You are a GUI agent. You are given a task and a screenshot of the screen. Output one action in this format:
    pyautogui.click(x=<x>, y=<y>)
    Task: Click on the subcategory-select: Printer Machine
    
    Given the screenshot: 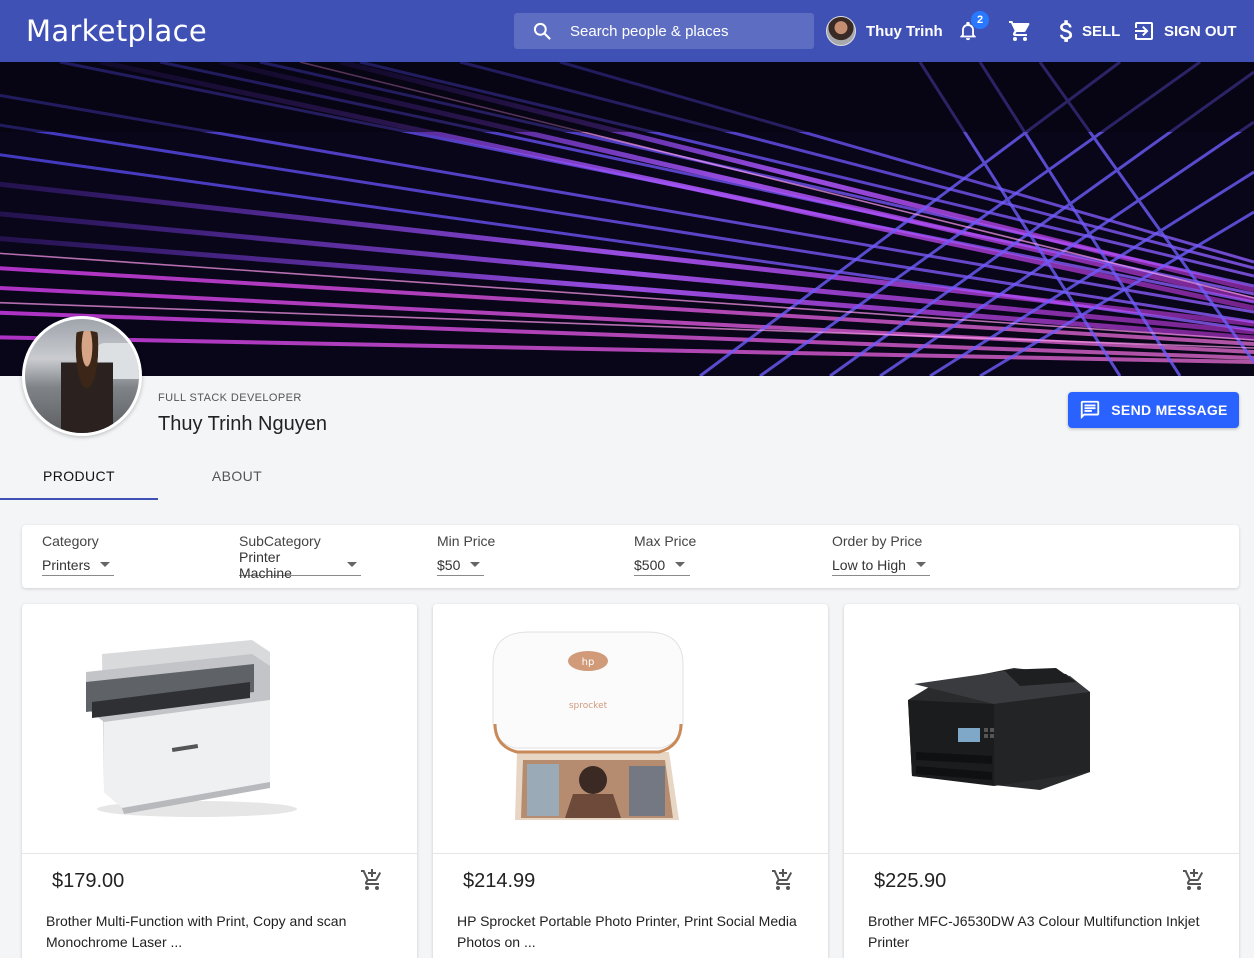 What is the action you would take?
    pyautogui.click(x=300, y=565)
    